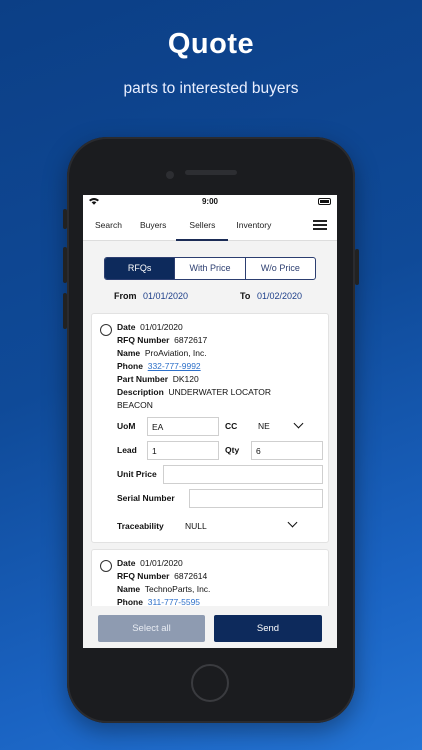 This screenshot has height=750, width=422. I want to click on serial-number-input, so click(256, 498).